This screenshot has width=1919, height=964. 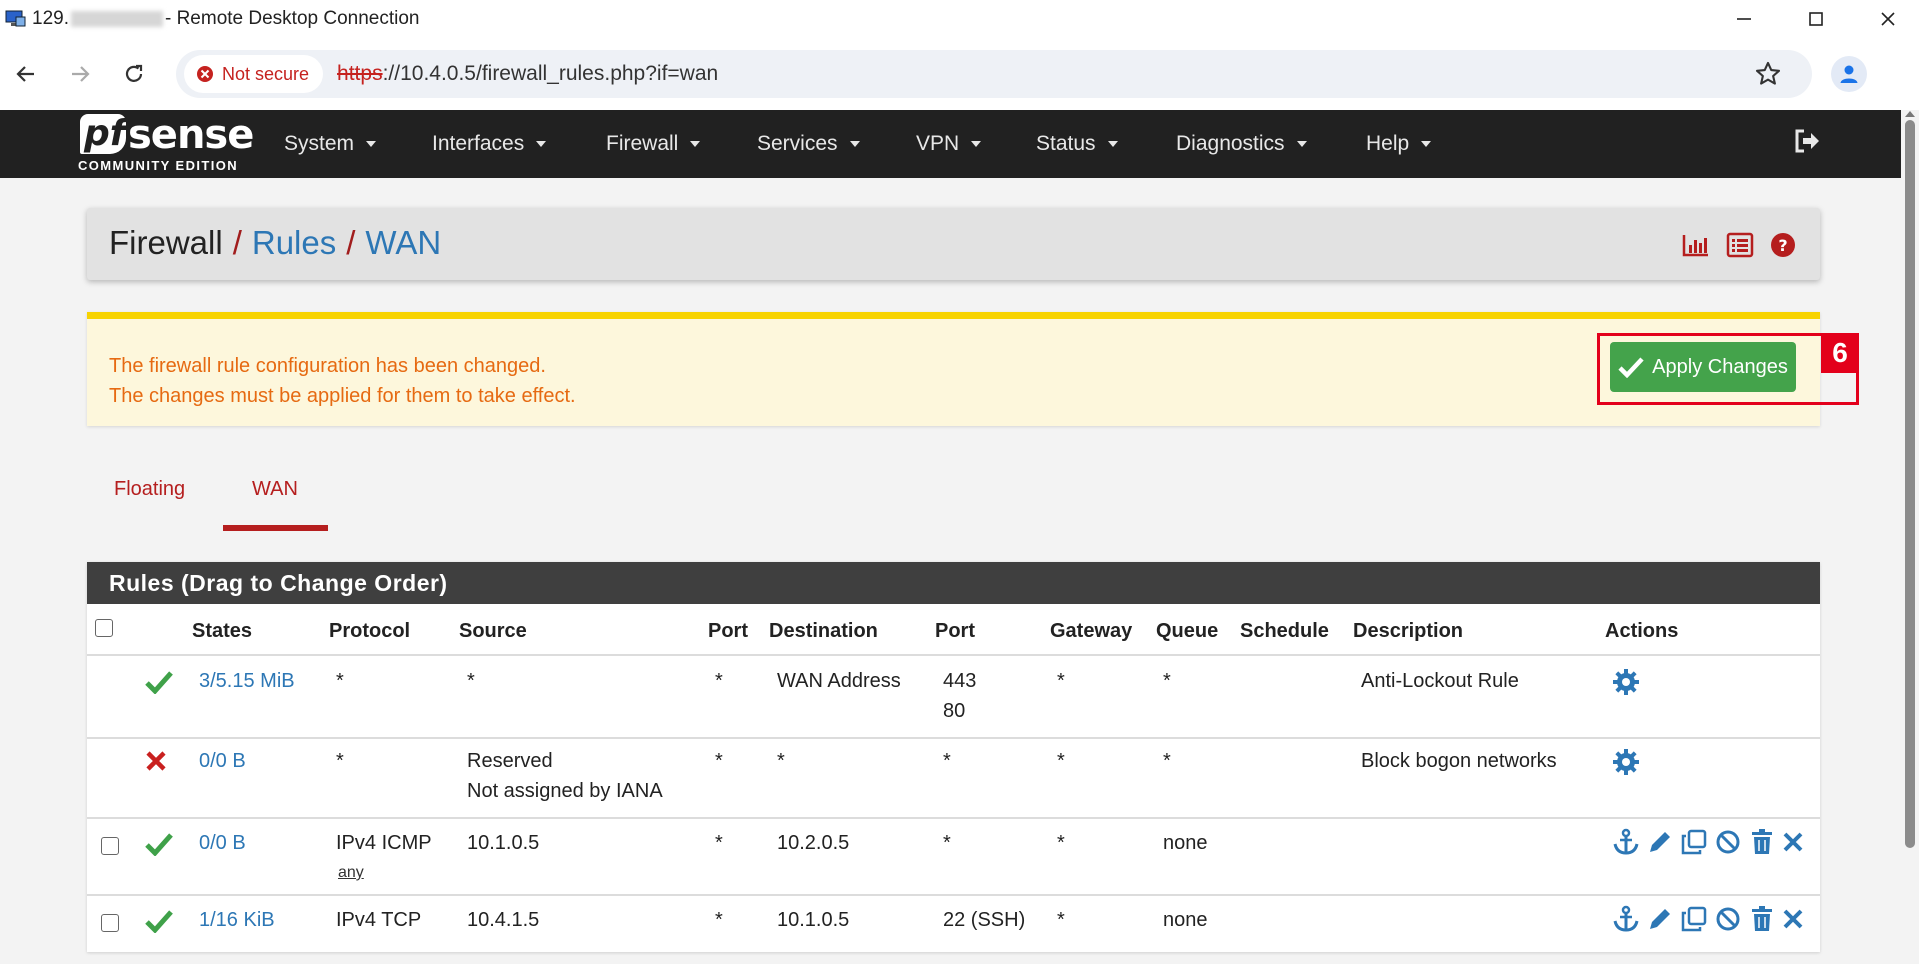 What do you see at coordinates (954, 711) in the screenshot?
I see `row-destination-port-extra: 80` at bounding box center [954, 711].